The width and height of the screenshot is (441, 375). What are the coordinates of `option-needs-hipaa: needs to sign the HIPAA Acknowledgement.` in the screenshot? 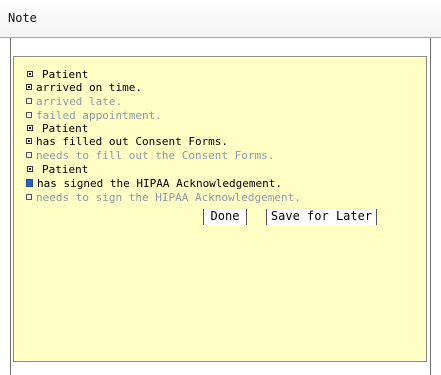 It's located at (163, 197).